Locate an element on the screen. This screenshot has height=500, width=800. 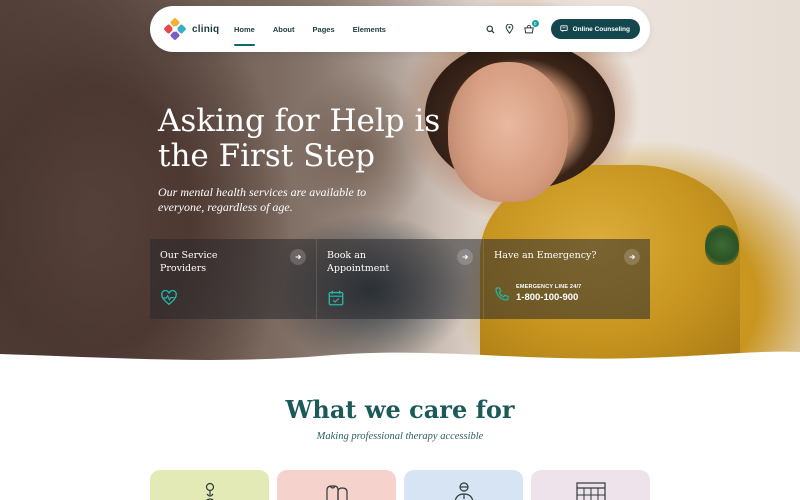
care-cards is located at coordinates (400, 485).